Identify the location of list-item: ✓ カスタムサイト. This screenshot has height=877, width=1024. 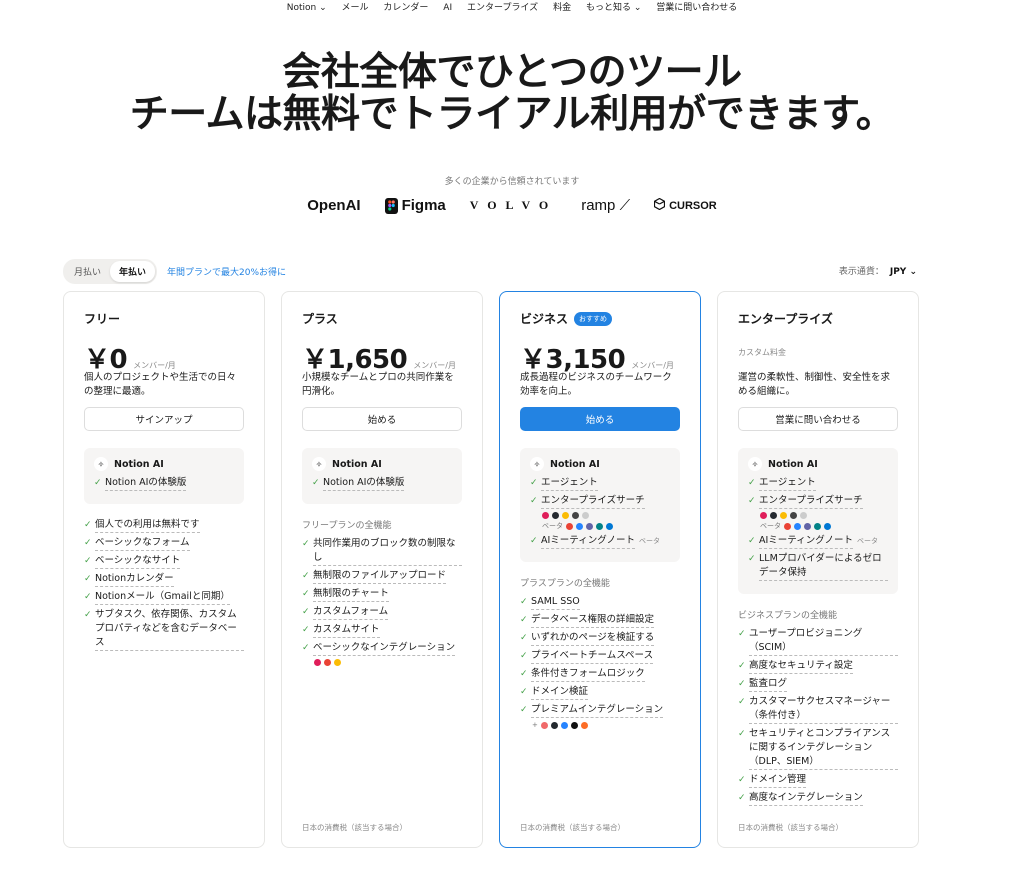
(382, 630).